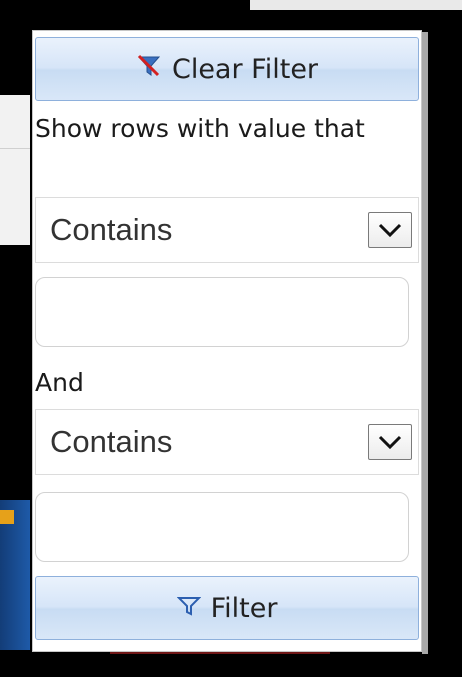 The height and width of the screenshot is (677, 462). Describe the element at coordinates (15, 148) in the screenshot. I see `background-divider` at that location.